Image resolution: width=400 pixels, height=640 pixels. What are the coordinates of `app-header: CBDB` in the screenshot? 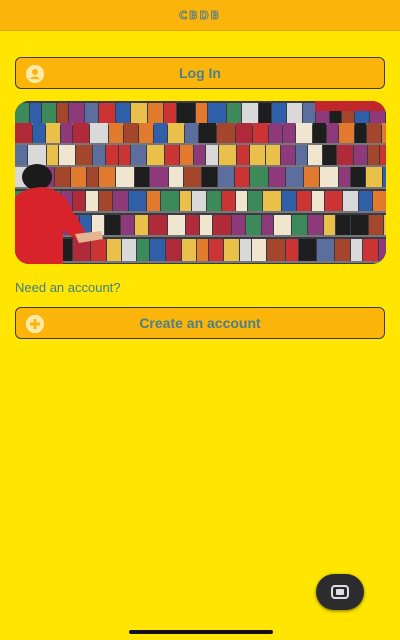 It's located at (200, 15).